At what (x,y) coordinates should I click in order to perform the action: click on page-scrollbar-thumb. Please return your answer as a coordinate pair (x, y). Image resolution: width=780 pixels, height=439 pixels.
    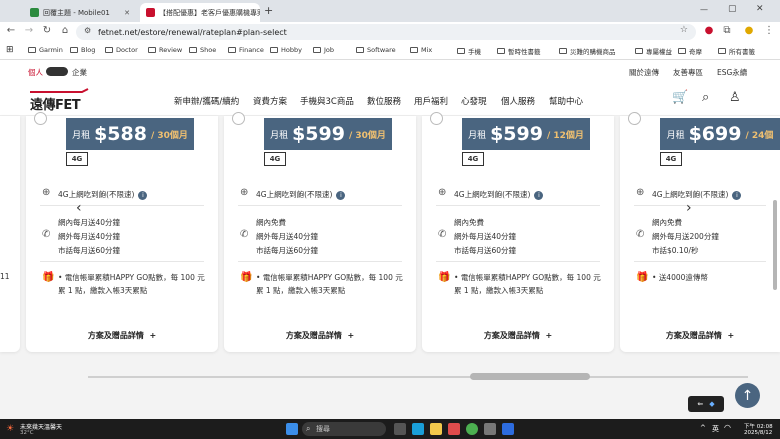
    Looking at the image, I should click on (775, 245).